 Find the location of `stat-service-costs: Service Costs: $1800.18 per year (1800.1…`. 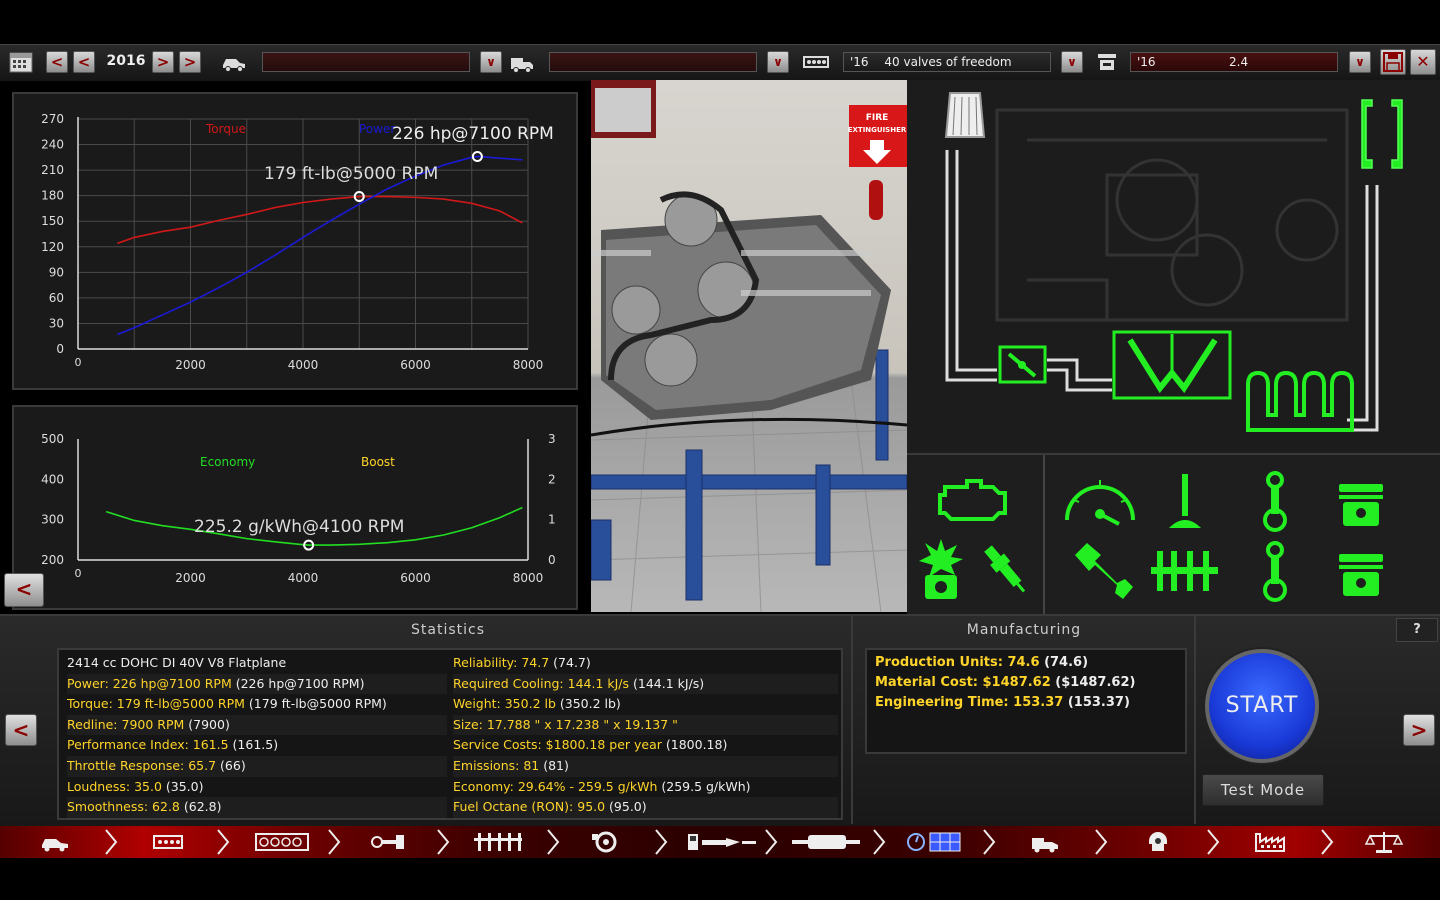

stat-service-costs: Service Costs: $1800.18 per year (1800.1… is located at coordinates (590, 745).